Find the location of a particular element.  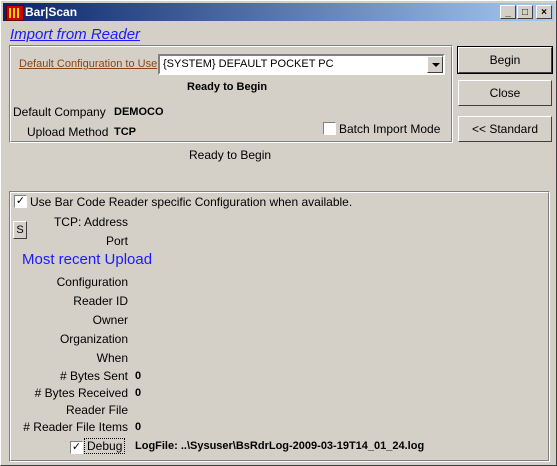

bytes-sent-label: # Bytes Sent is located at coordinates (93, 376).